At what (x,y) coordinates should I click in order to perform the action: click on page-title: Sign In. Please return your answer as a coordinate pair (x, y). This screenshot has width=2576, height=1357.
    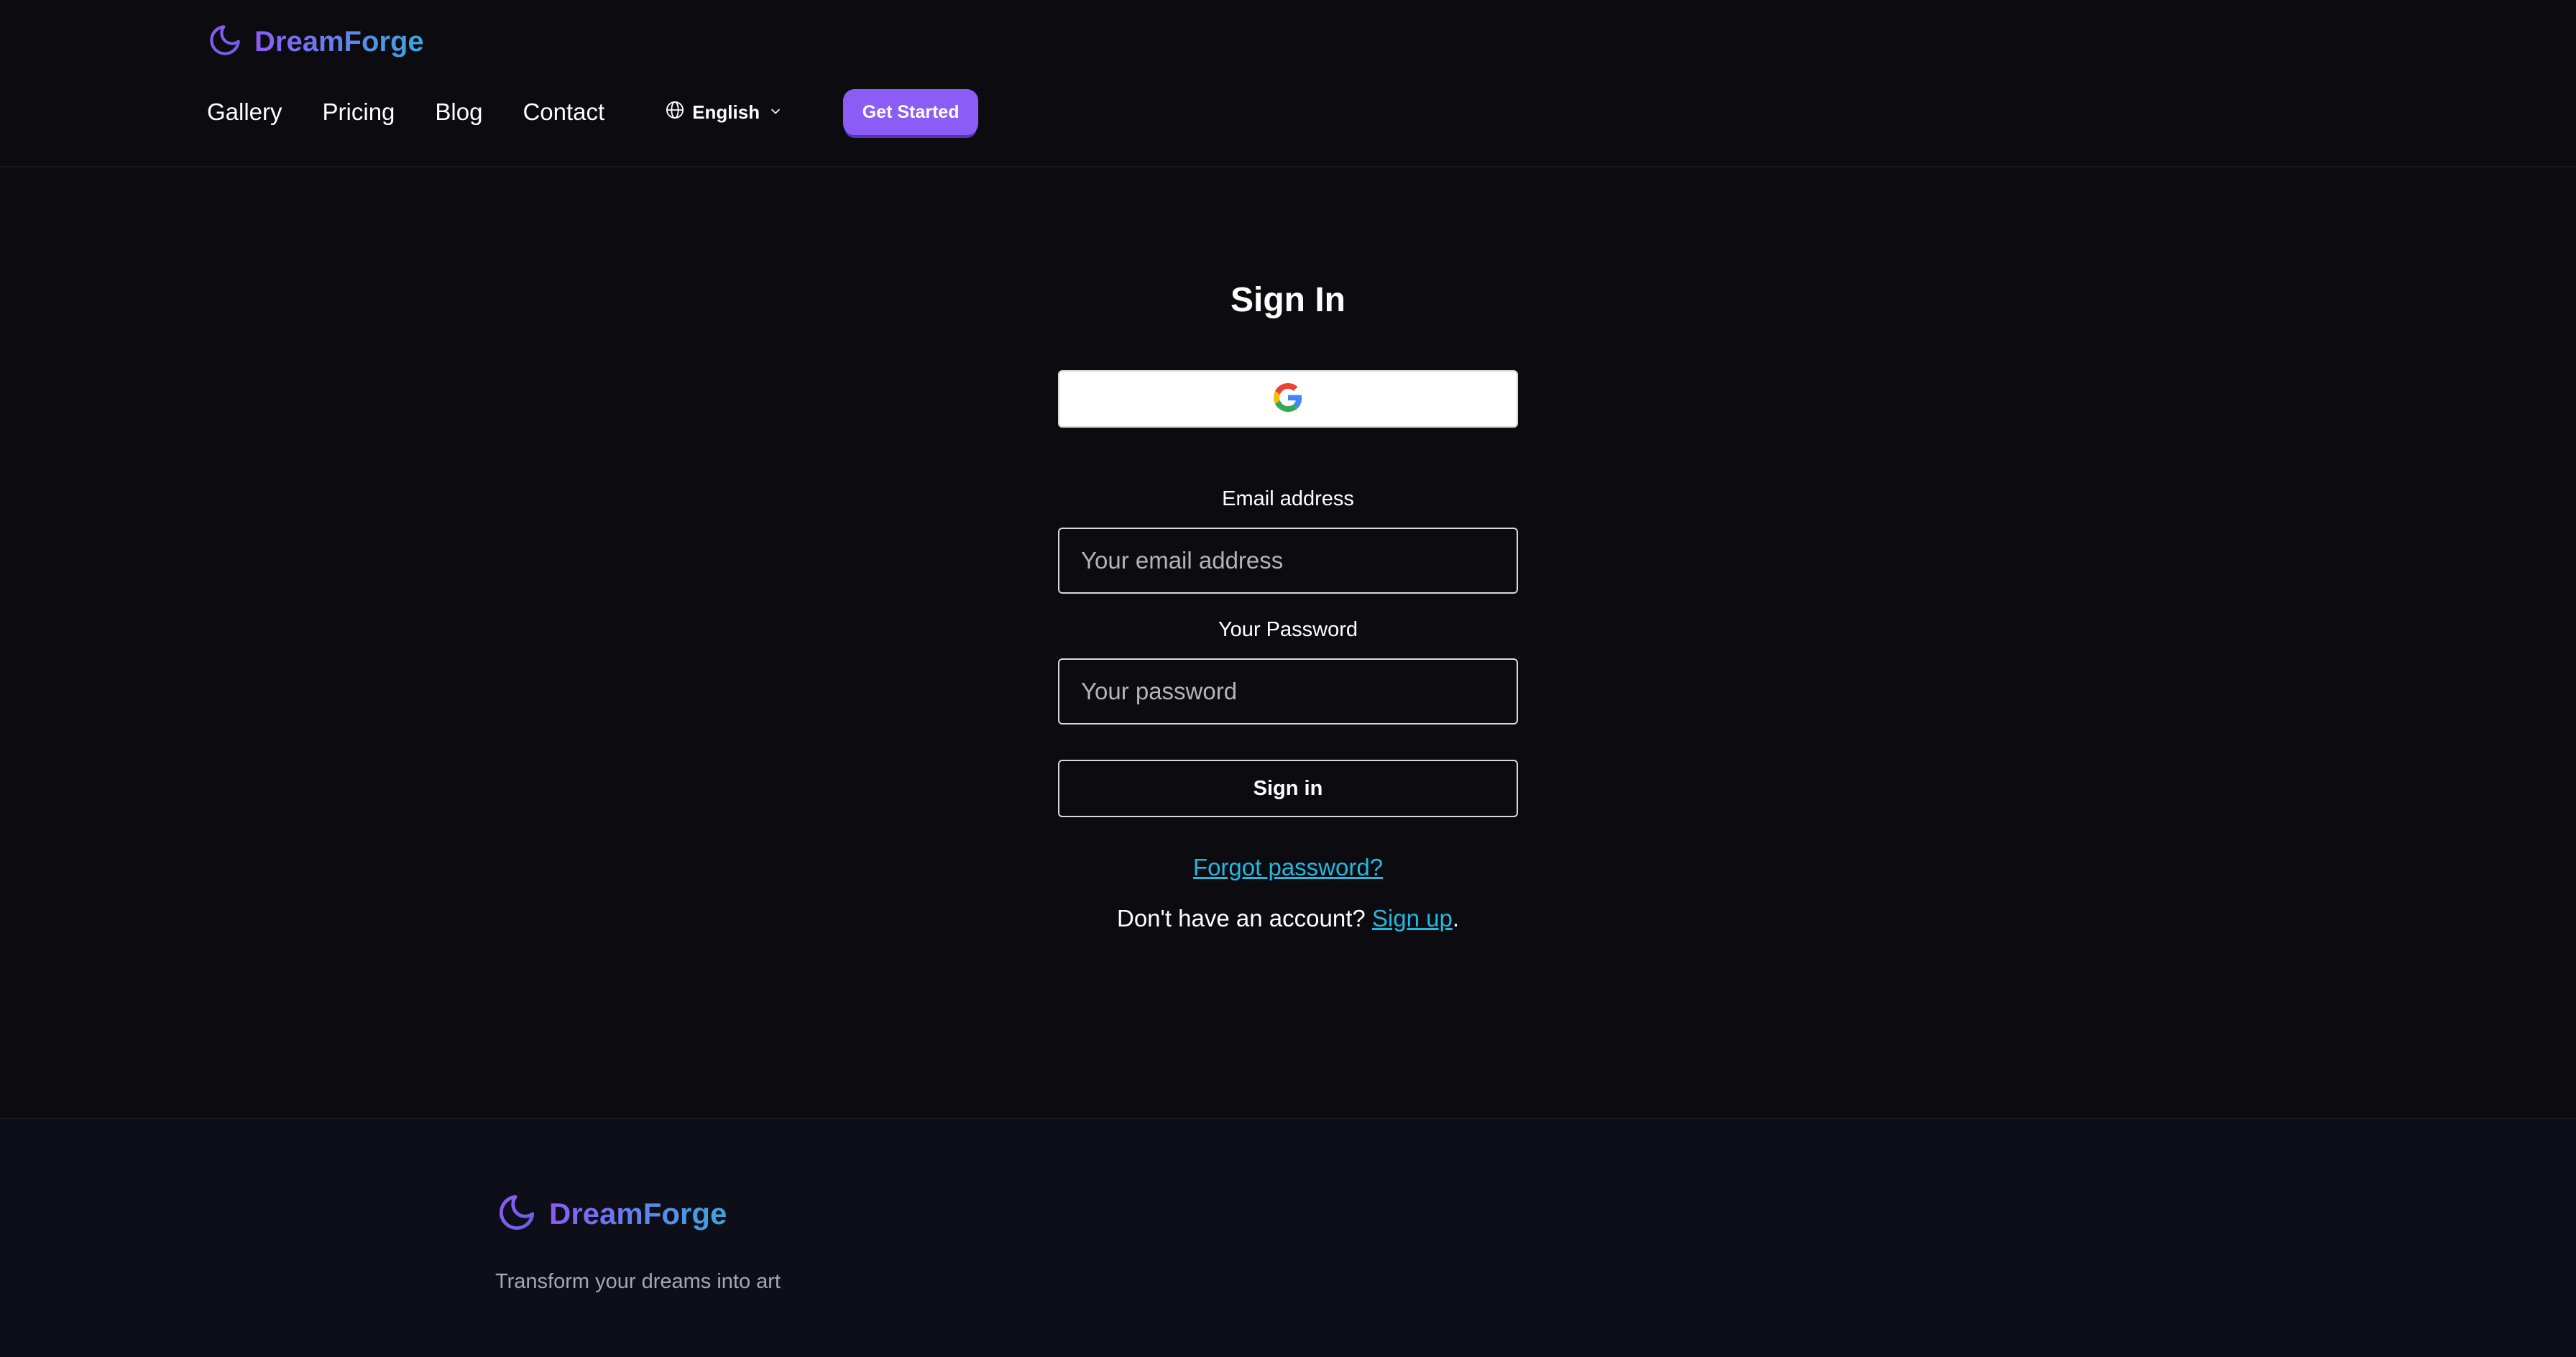
    Looking at the image, I should click on (1288, 300).